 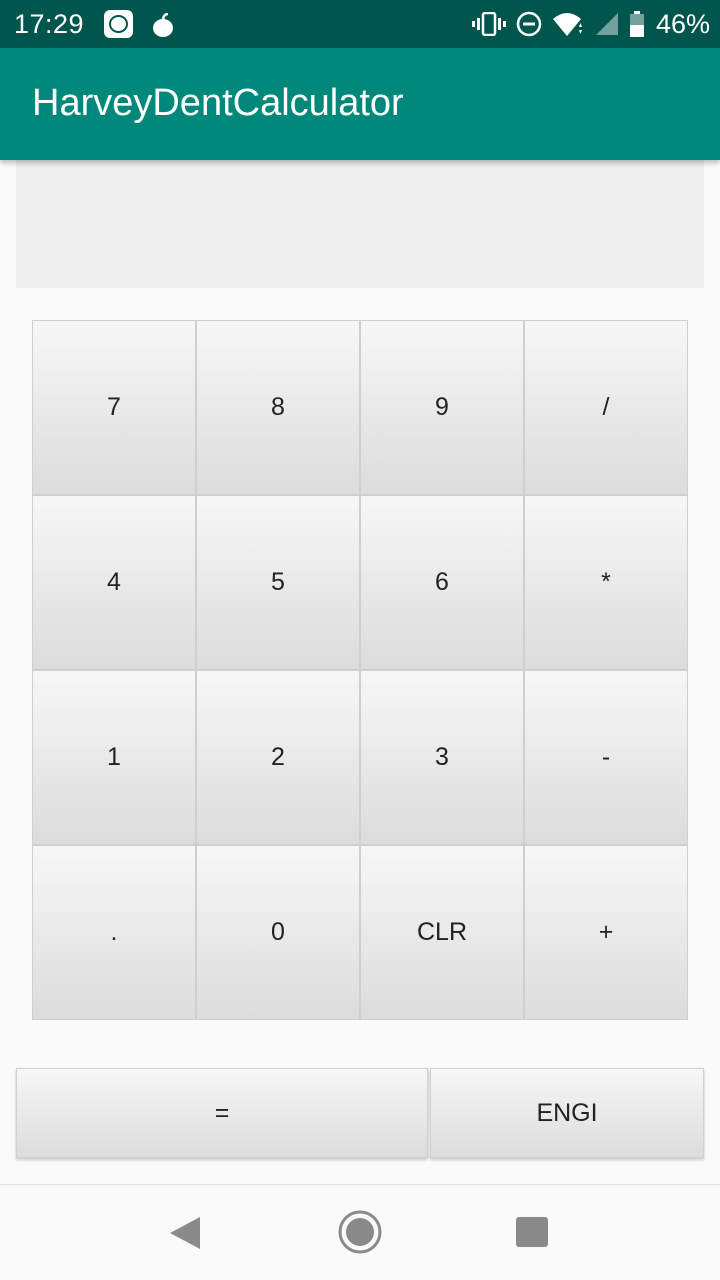 I want to click on calculator-display, so click(x=360, y=224).